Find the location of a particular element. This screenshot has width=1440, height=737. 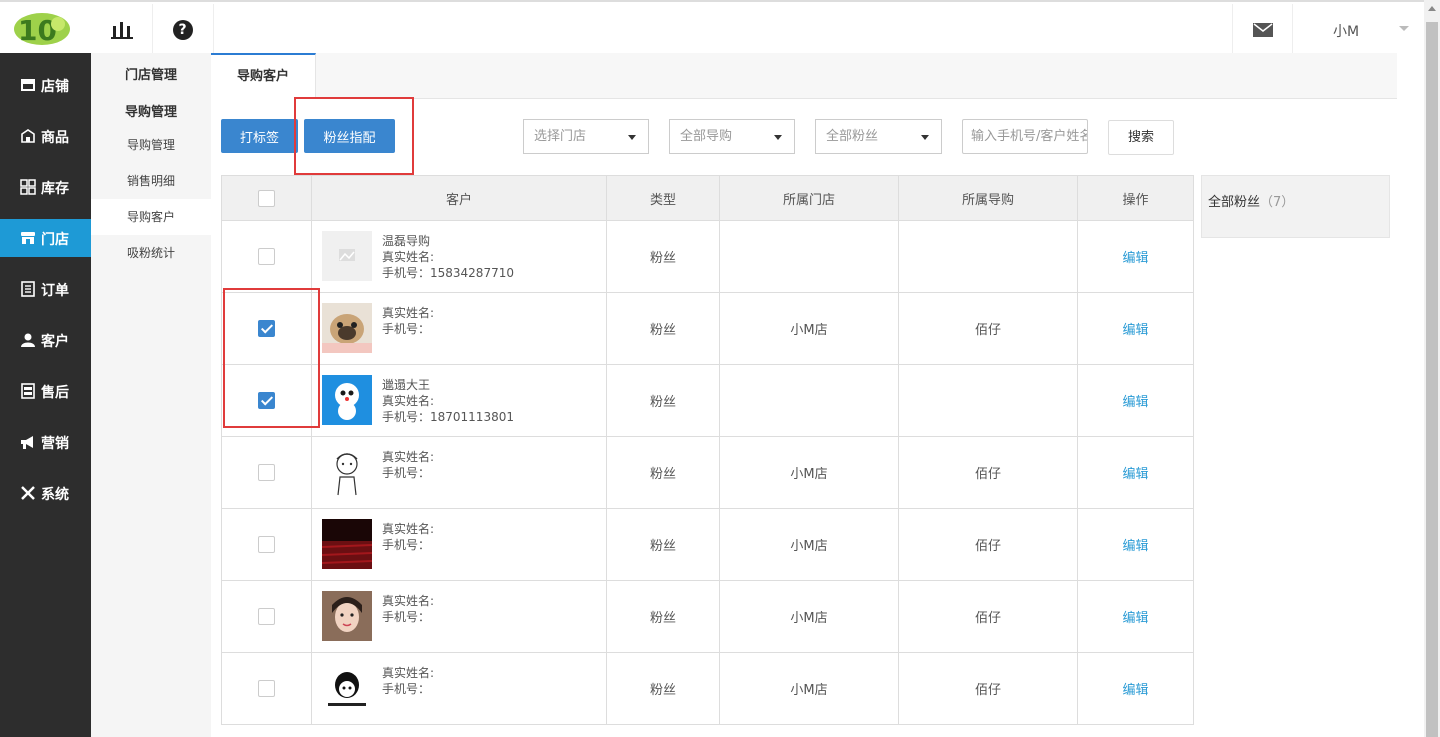

sidebar-item-goods: 商品 is located at coordinates (45, 136).